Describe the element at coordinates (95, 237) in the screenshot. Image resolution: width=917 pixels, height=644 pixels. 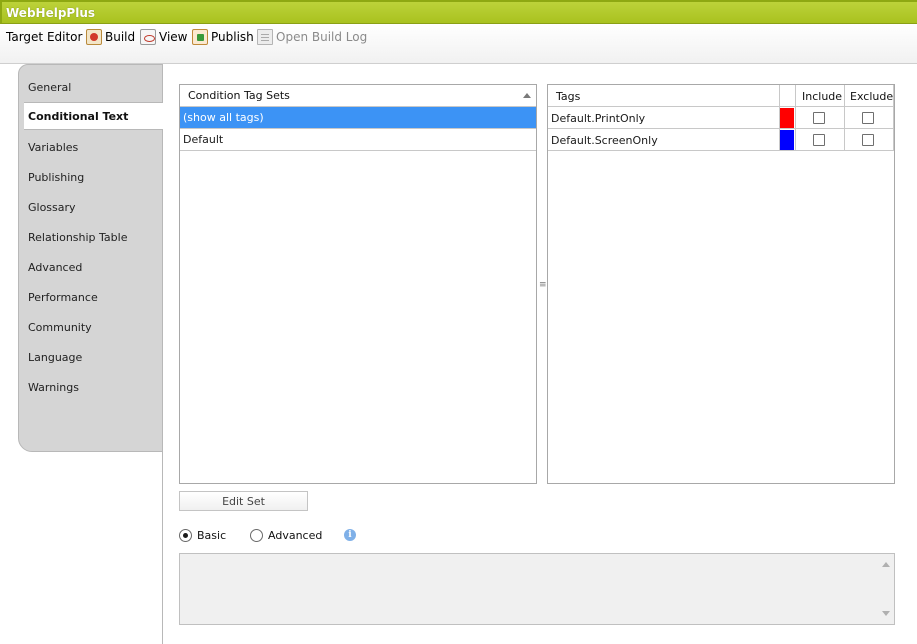
I see `nav-item-relationship-table: Relationship Table` at that location.